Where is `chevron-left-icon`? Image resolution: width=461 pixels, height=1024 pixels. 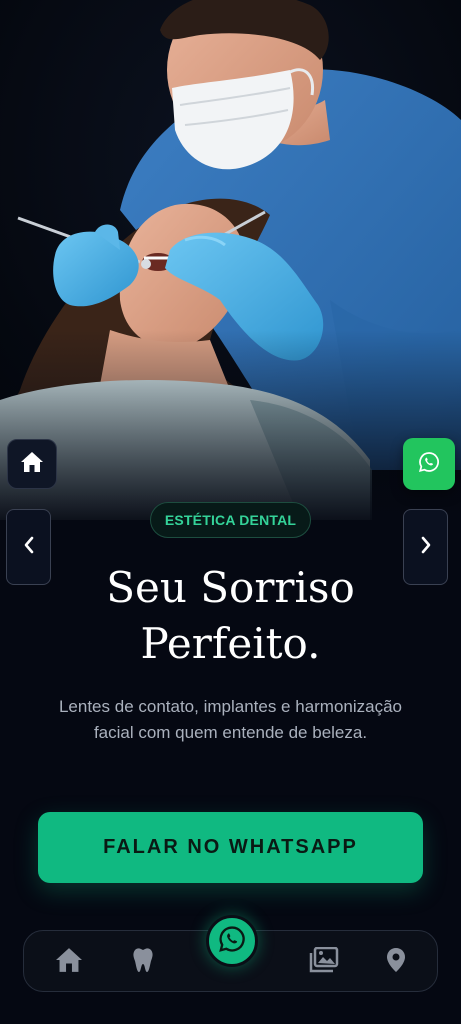 chevron-left-icon is located at coordinates (29, 547).